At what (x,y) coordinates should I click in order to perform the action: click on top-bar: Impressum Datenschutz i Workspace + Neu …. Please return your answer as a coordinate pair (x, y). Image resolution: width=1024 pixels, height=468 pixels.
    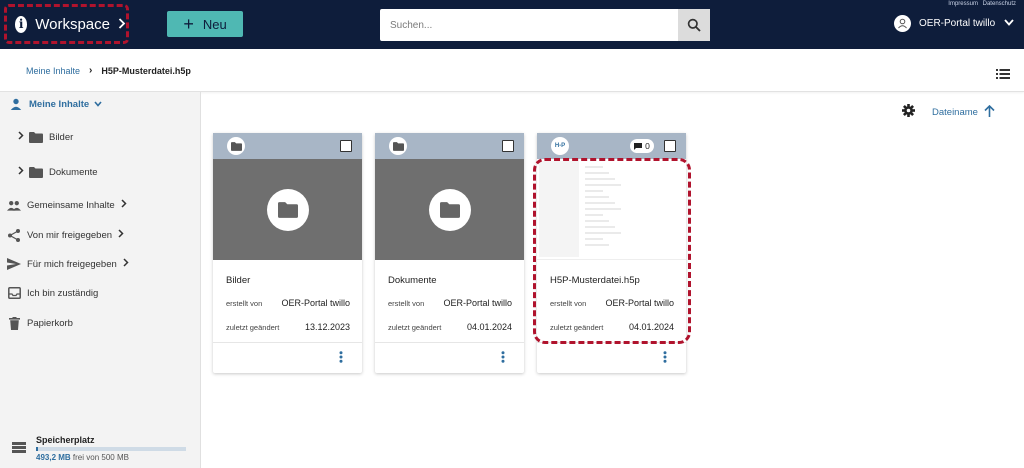
    Looking at the image, I should click on (512, 24).